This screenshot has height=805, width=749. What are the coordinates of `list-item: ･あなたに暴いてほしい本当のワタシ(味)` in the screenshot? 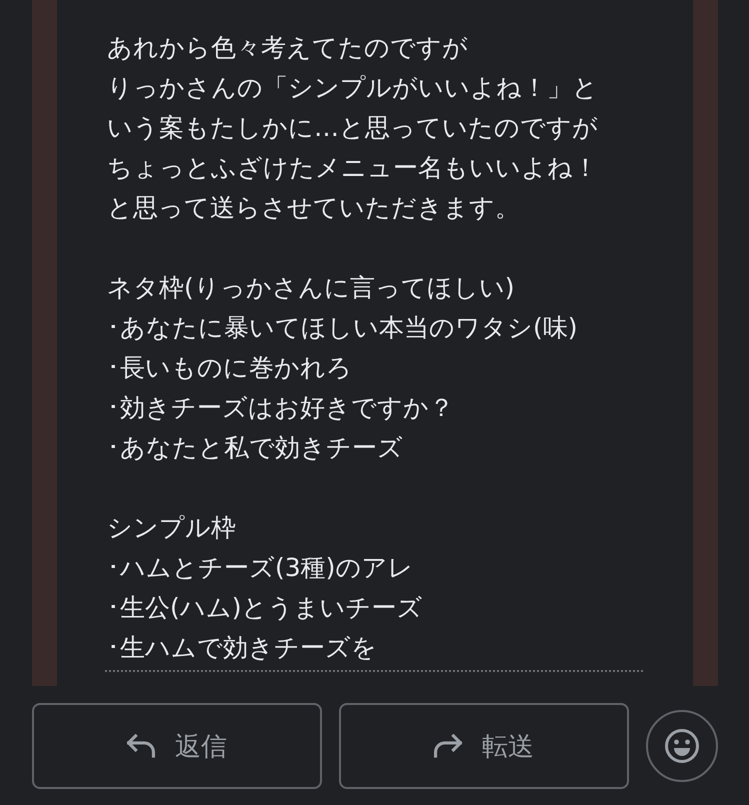 It's located at (343, 328).